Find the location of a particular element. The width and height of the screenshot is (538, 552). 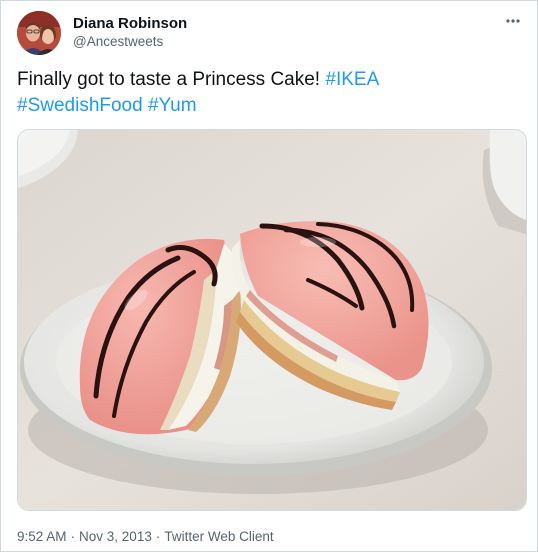

tweet-timestamp: 9:52 AM is located at coordinates (42, 536).